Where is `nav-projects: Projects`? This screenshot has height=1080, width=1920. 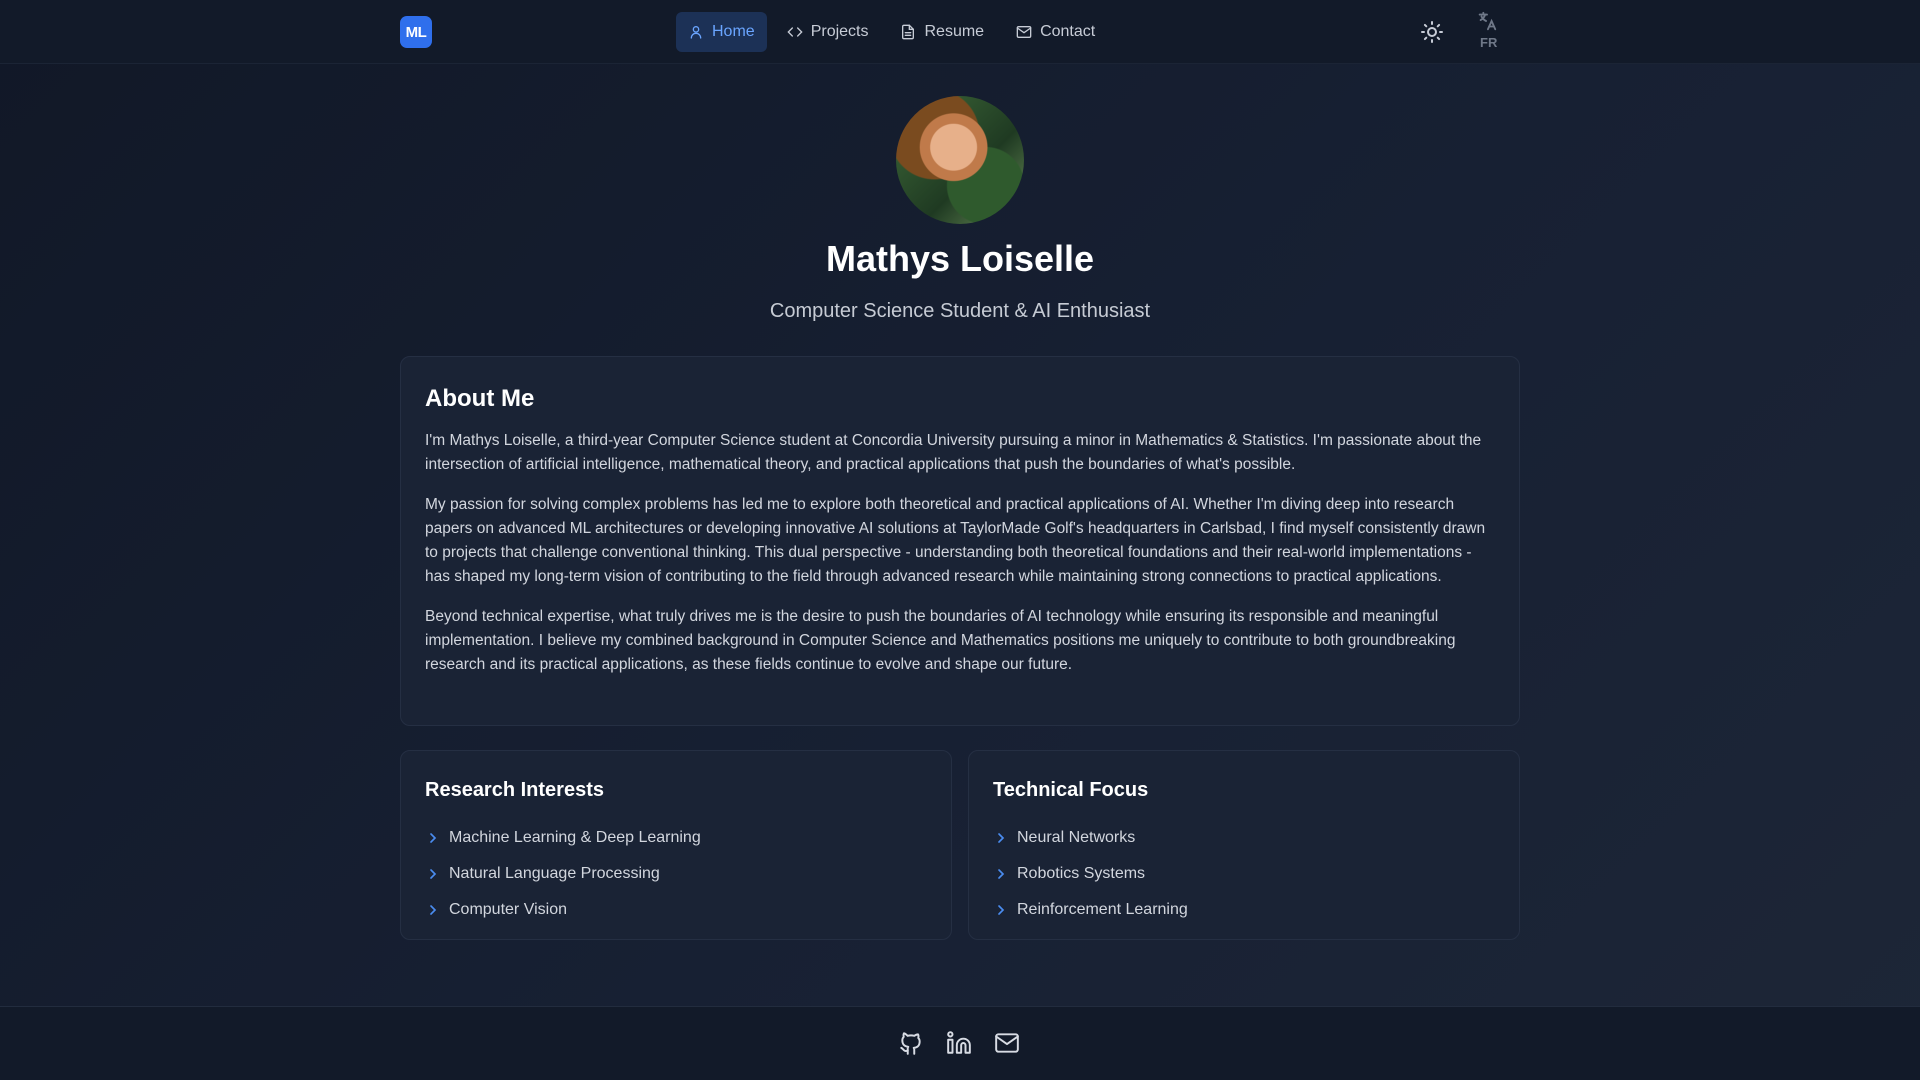 nav-projects: Projects is located at coordinates (828, 32).